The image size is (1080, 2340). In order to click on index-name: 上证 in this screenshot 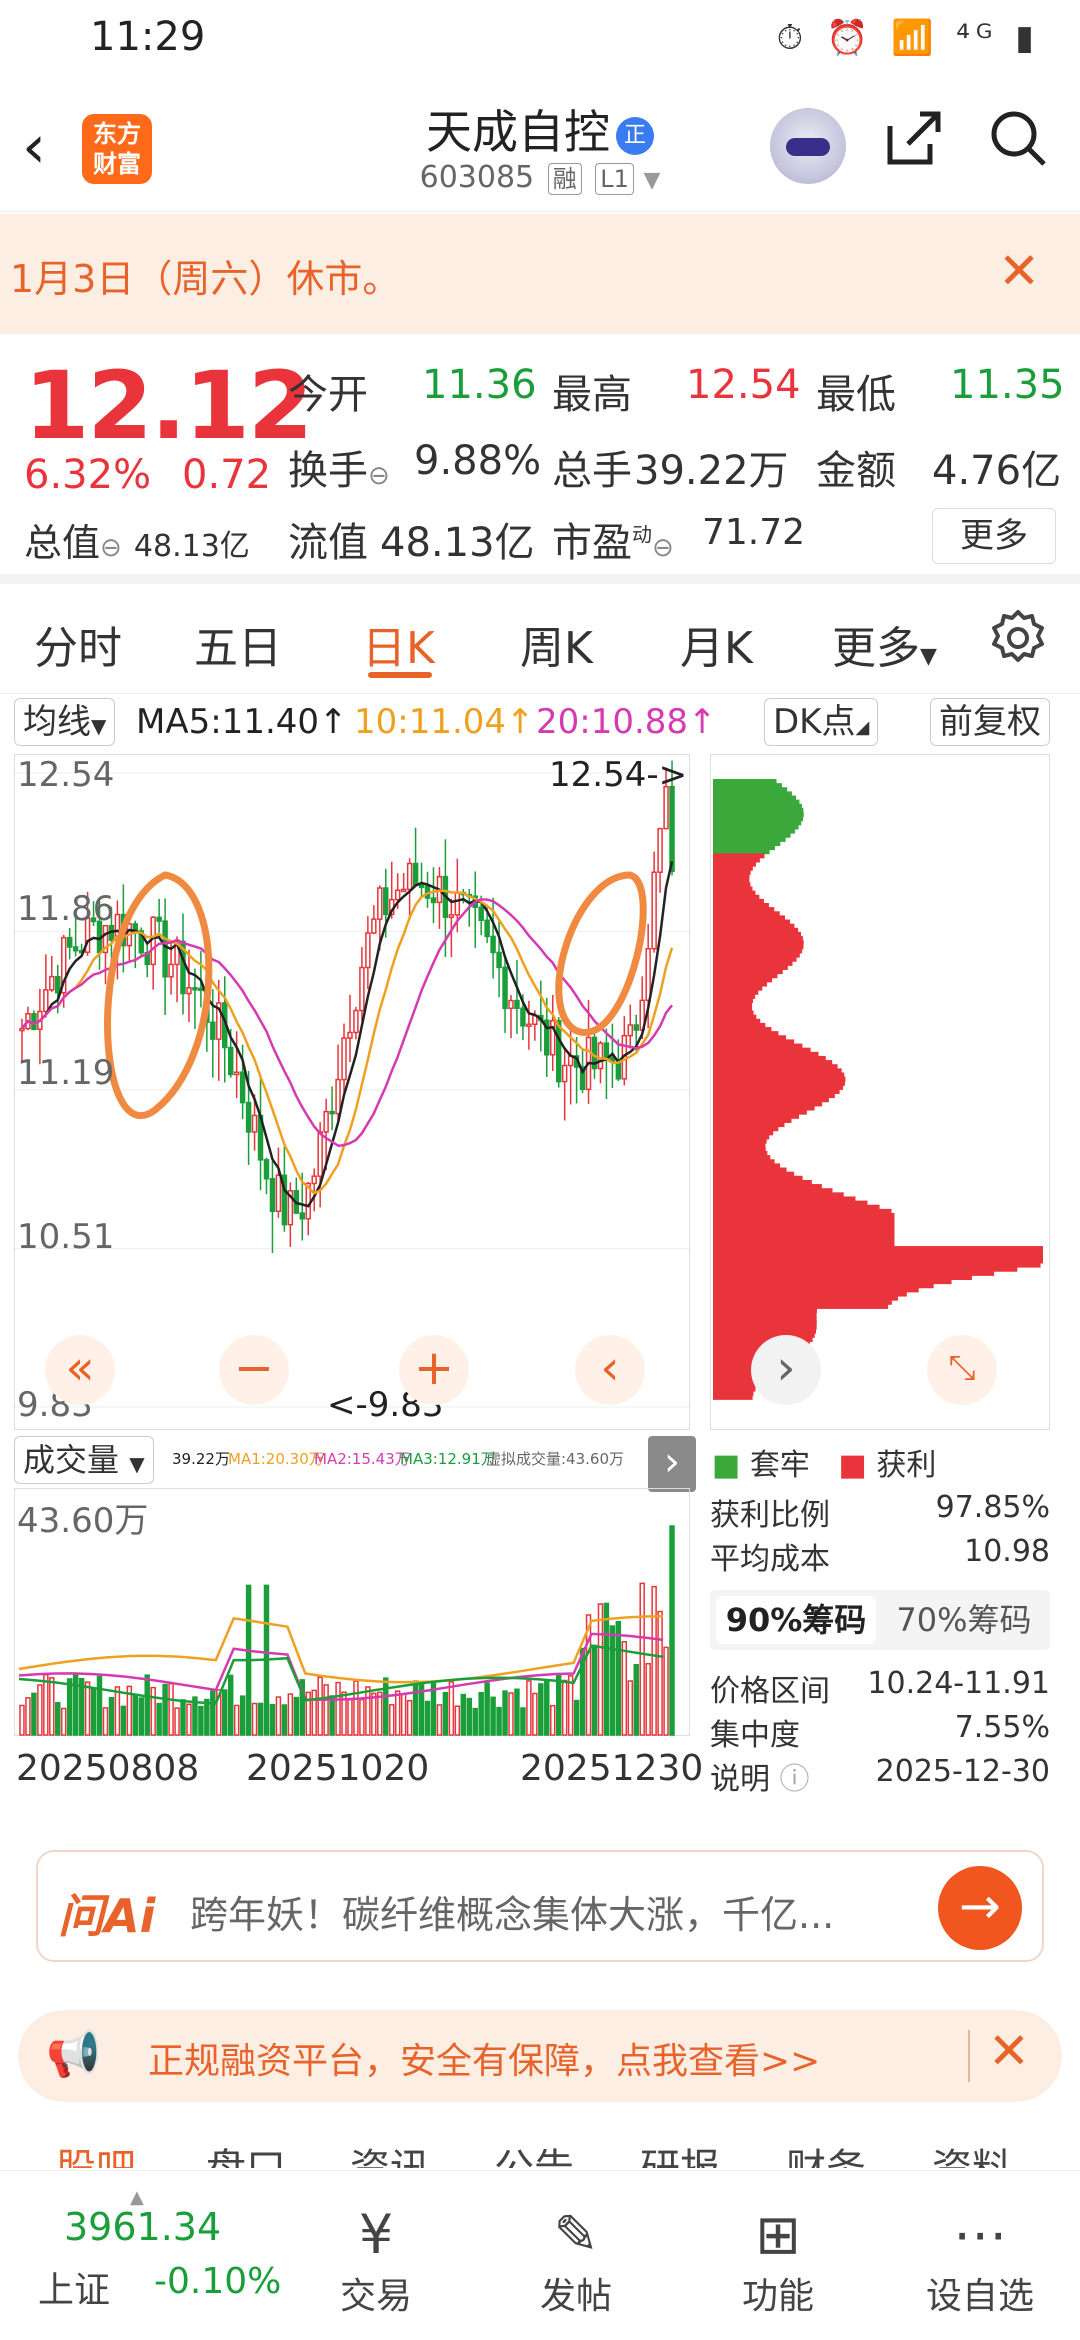, I will do `click(74, 2290)`.